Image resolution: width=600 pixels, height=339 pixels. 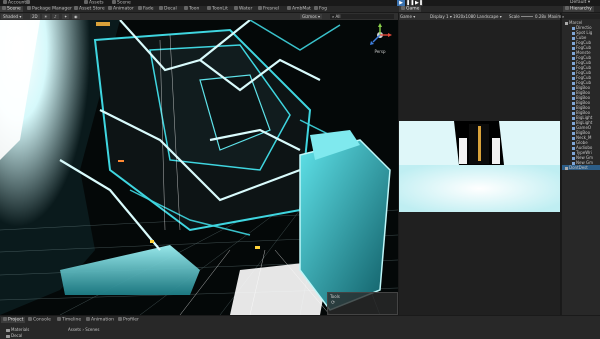 I want to click on scale-slider, so click(x=527, y=16).